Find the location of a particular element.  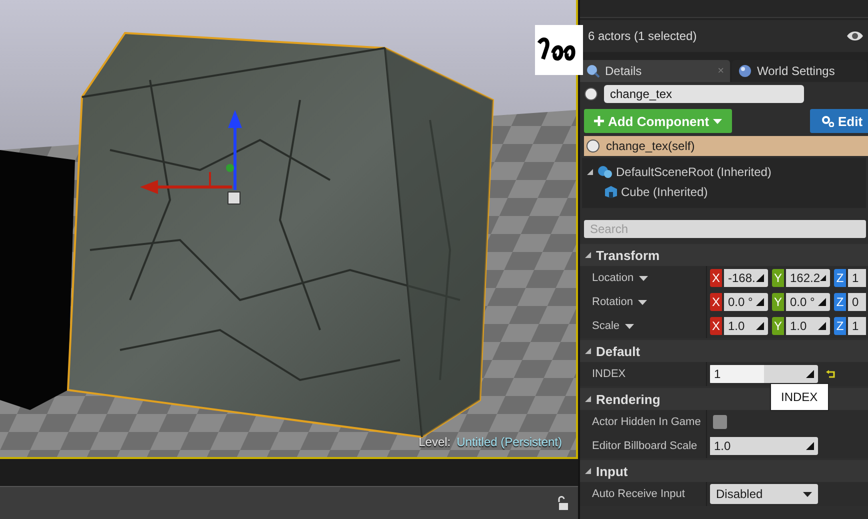

edit-button: Edit is located at coordinates (839, 121).